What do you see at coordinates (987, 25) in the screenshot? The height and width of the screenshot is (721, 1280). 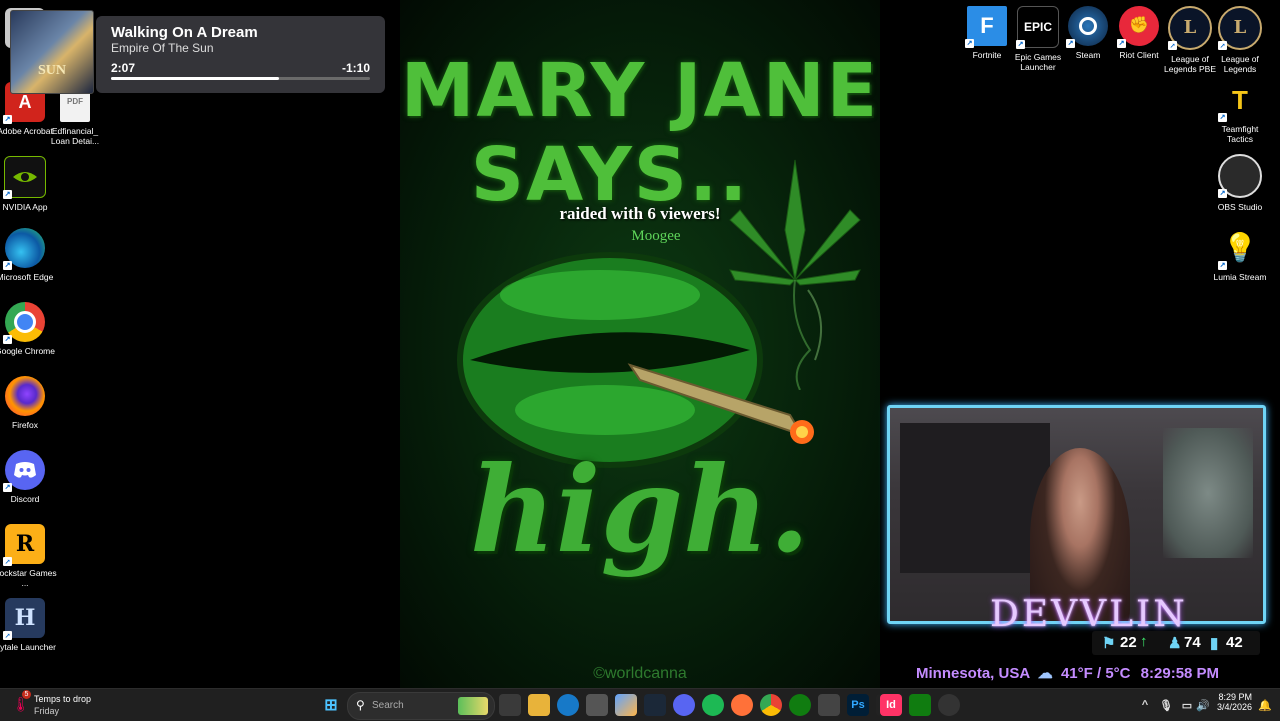 I see `fortnite-glyph: F` at bounding box center [987, 25].